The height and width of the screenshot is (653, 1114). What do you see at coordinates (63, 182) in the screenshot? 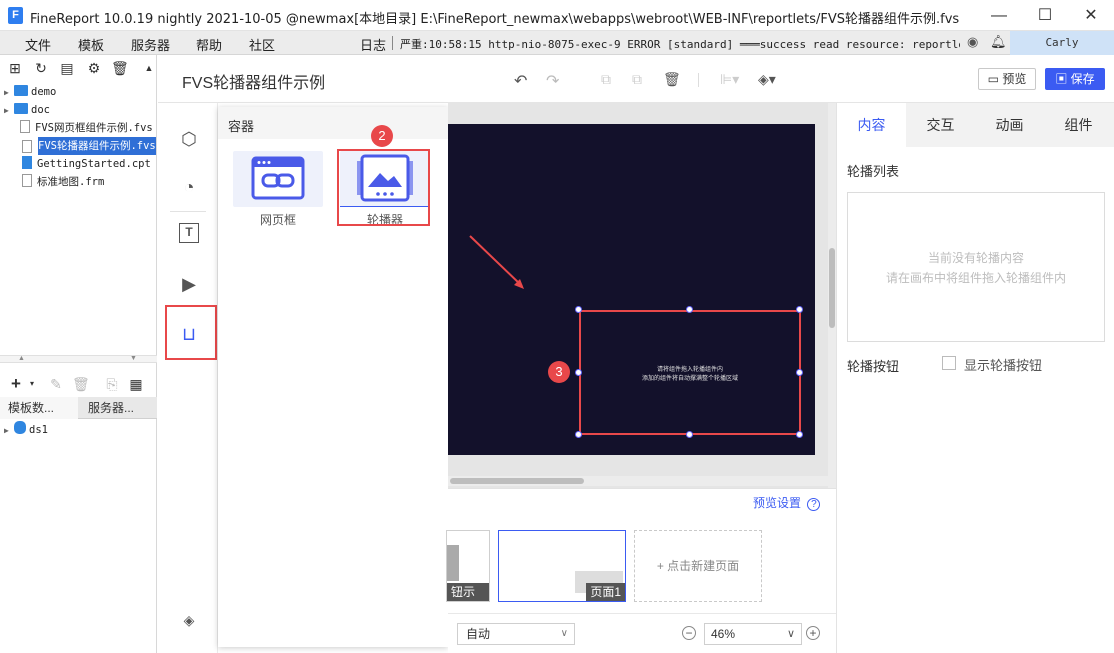
I see `tree-item-standard-map: 标准地图.frm` at bounding box center [63, 182].